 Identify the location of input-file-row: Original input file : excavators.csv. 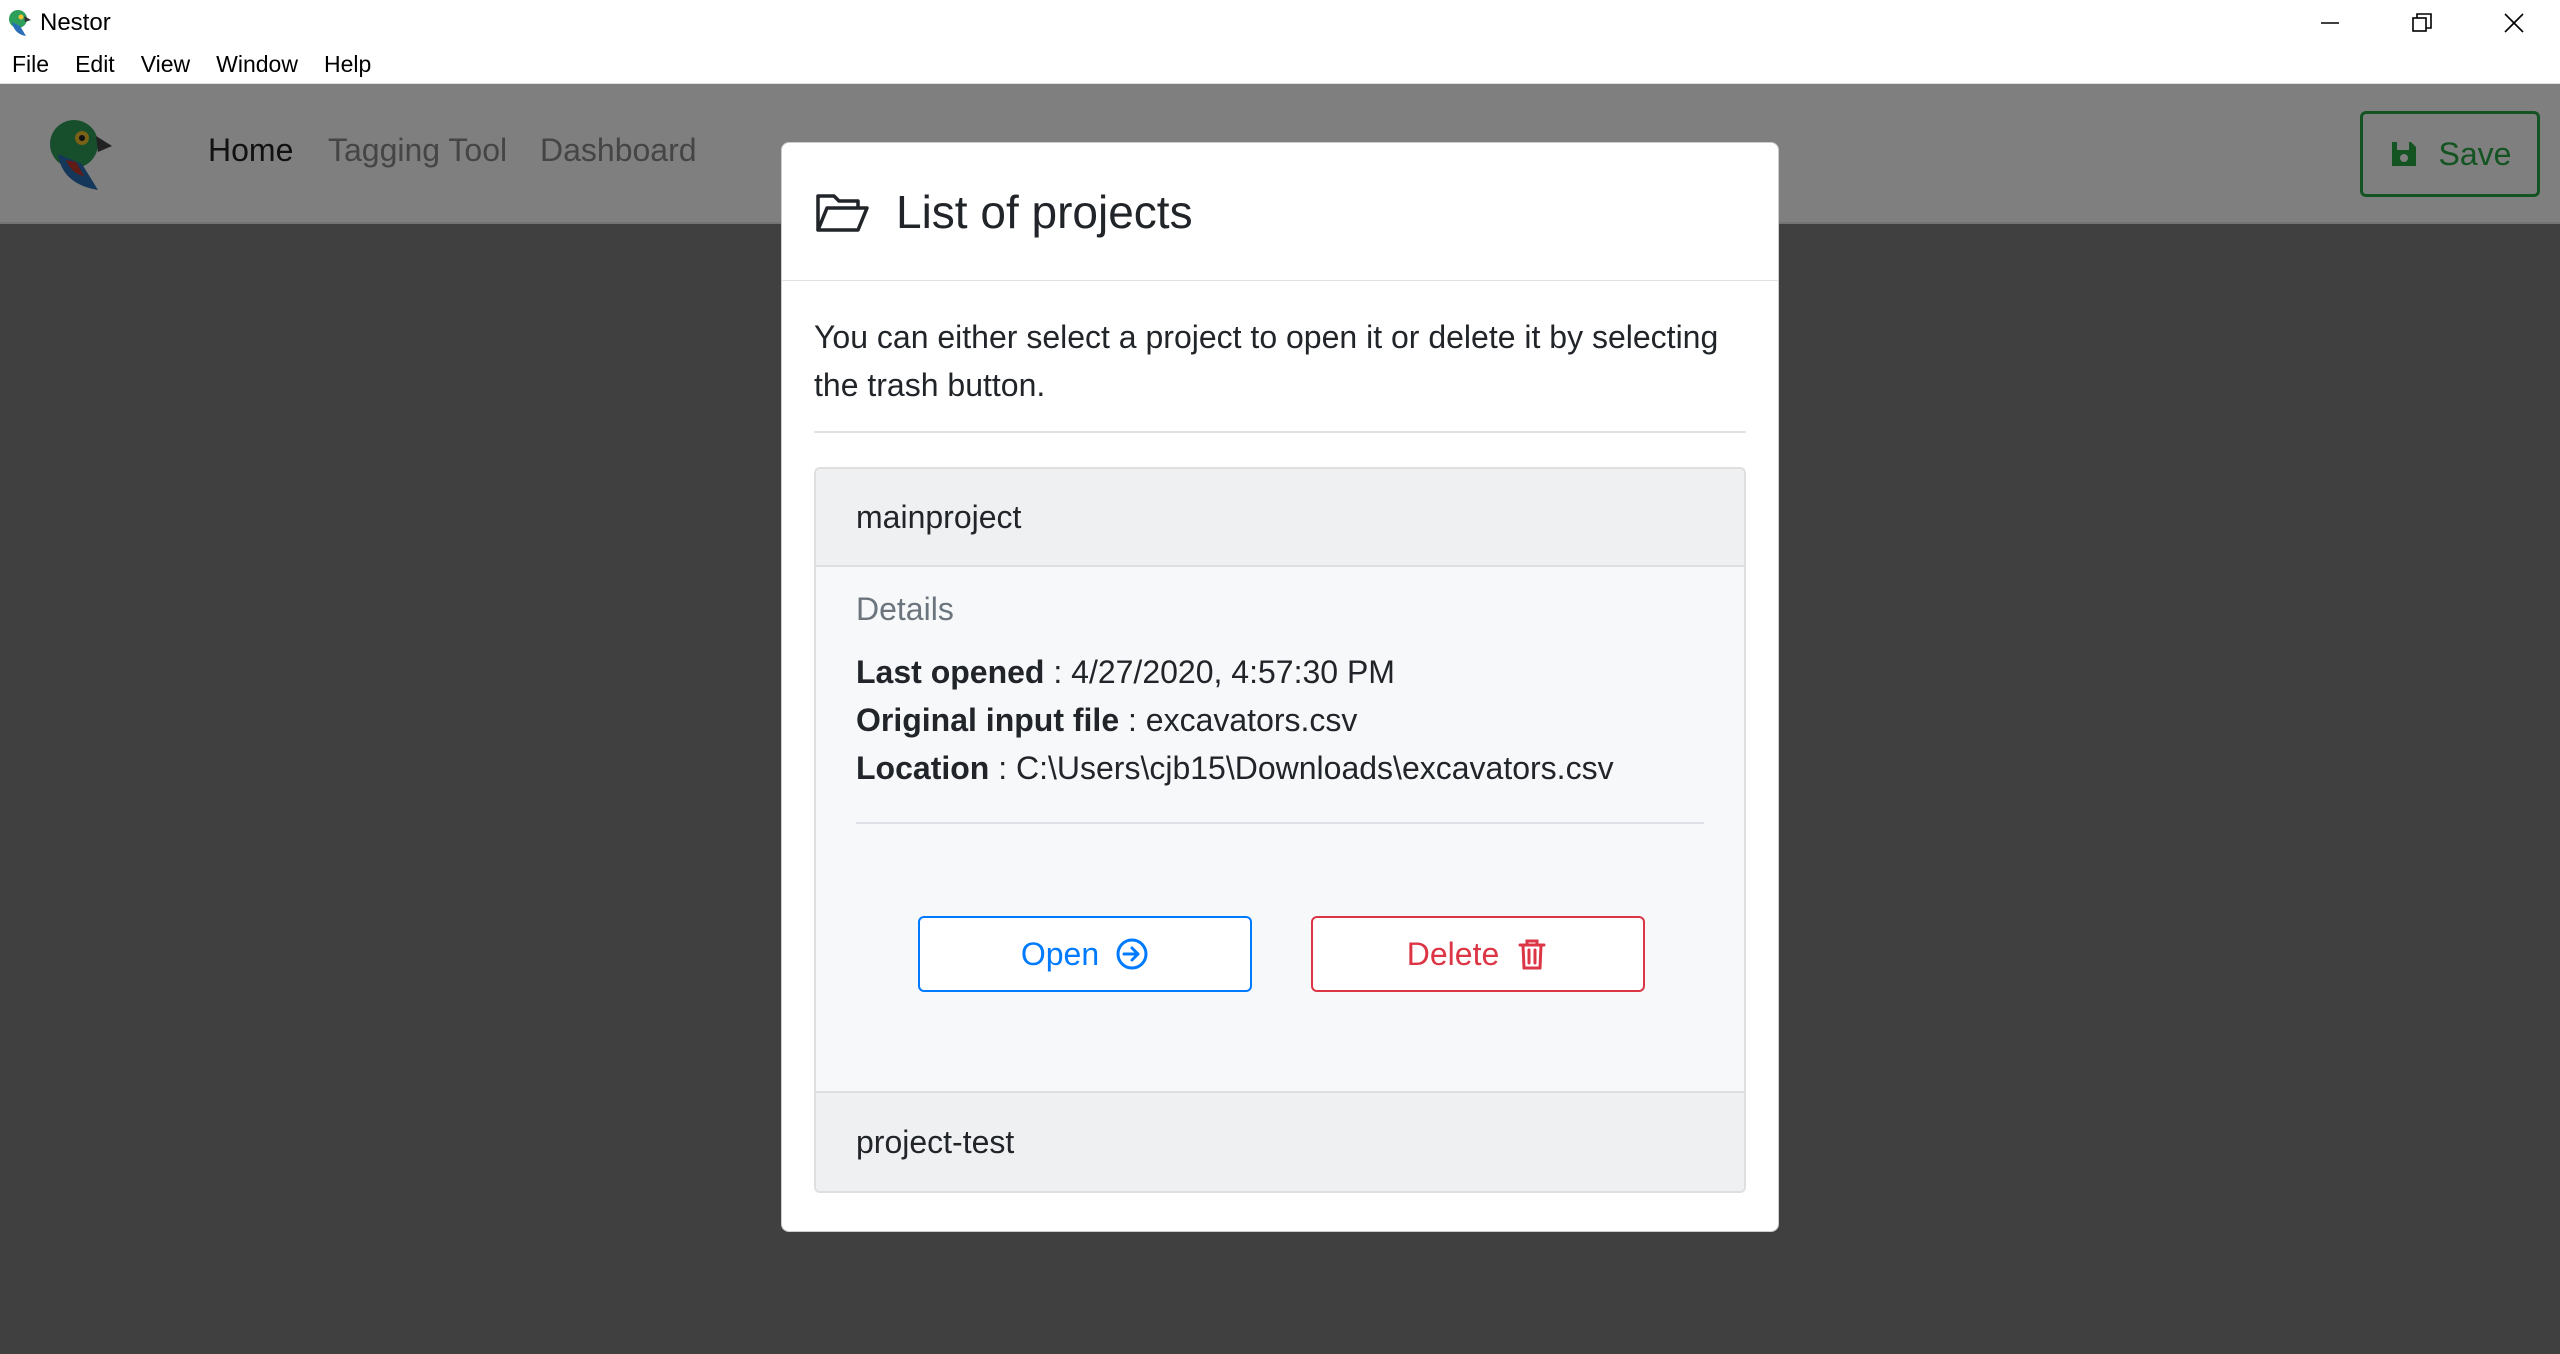
(1280, 720).